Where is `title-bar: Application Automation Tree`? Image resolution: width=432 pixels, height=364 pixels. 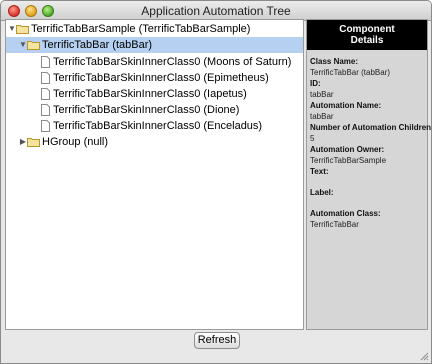
title-bar: Application Automation Tree is located at coordinates (216, 11).